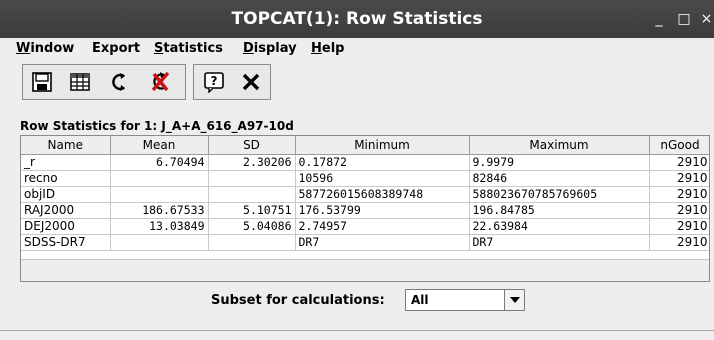 The width and height of the screenshot is (714, 340). Describe the element at coordinates (382, 194) in the screenshot. I see `cell-minimum: 587726015608389748` at that location.